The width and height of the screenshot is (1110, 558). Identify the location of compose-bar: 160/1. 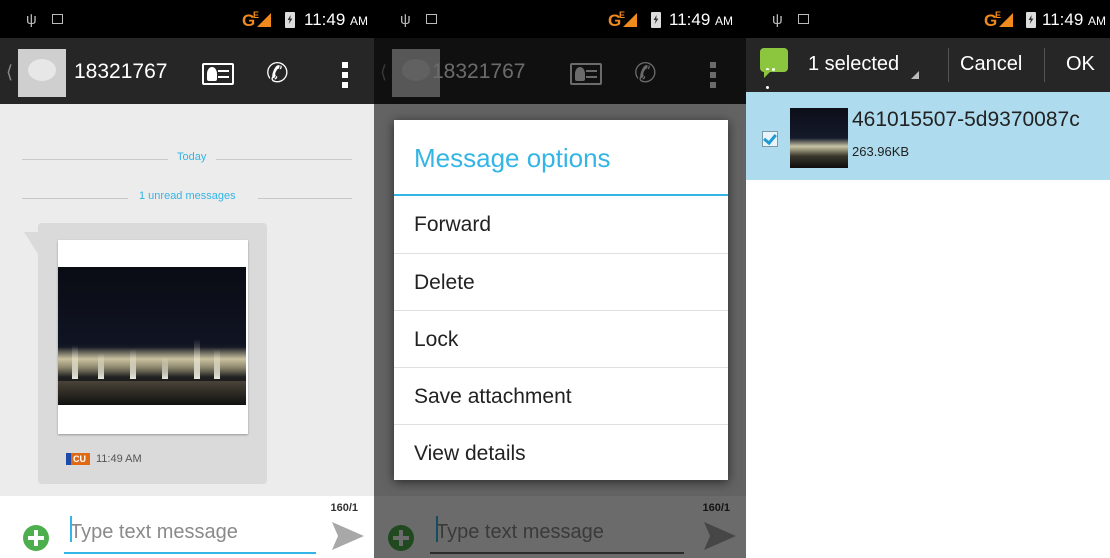
(187, 527).